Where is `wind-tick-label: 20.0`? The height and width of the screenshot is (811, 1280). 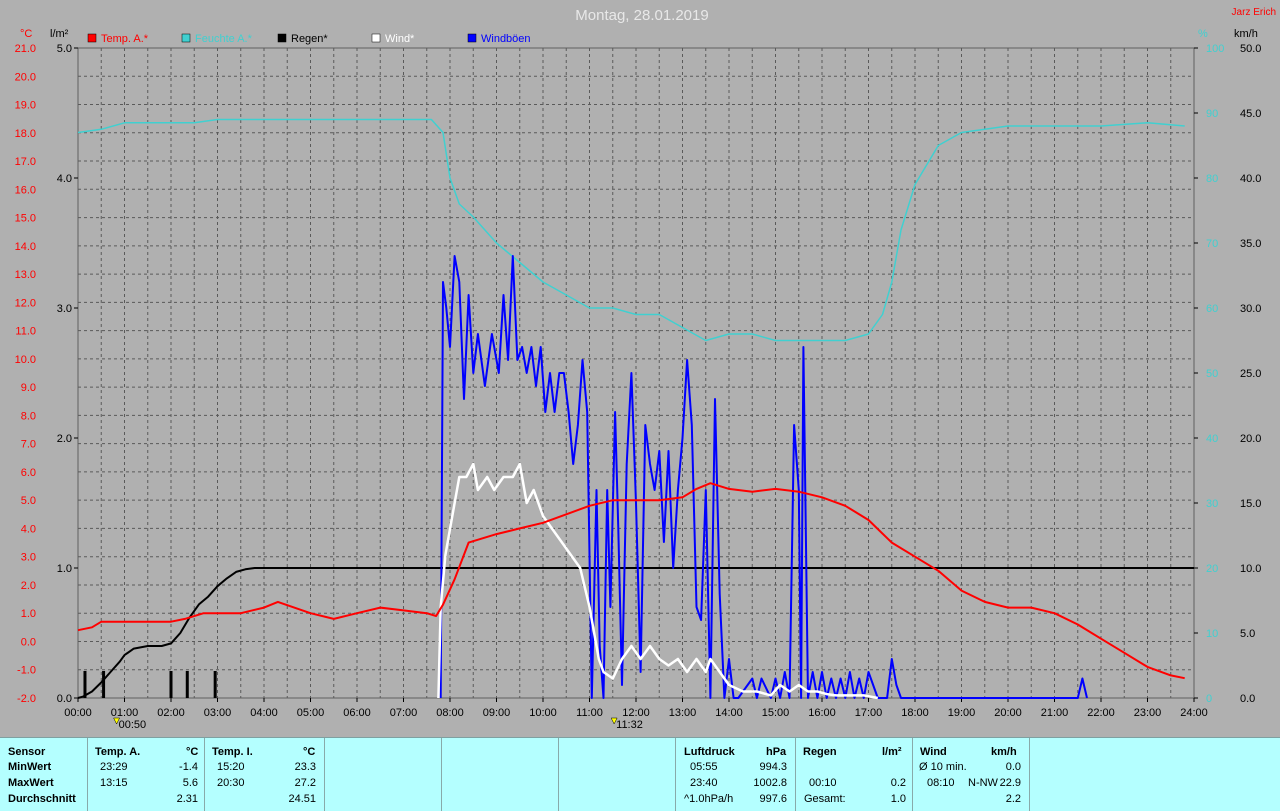
wind-tick-label: 20.0 is located at coordinates (1250, 439).